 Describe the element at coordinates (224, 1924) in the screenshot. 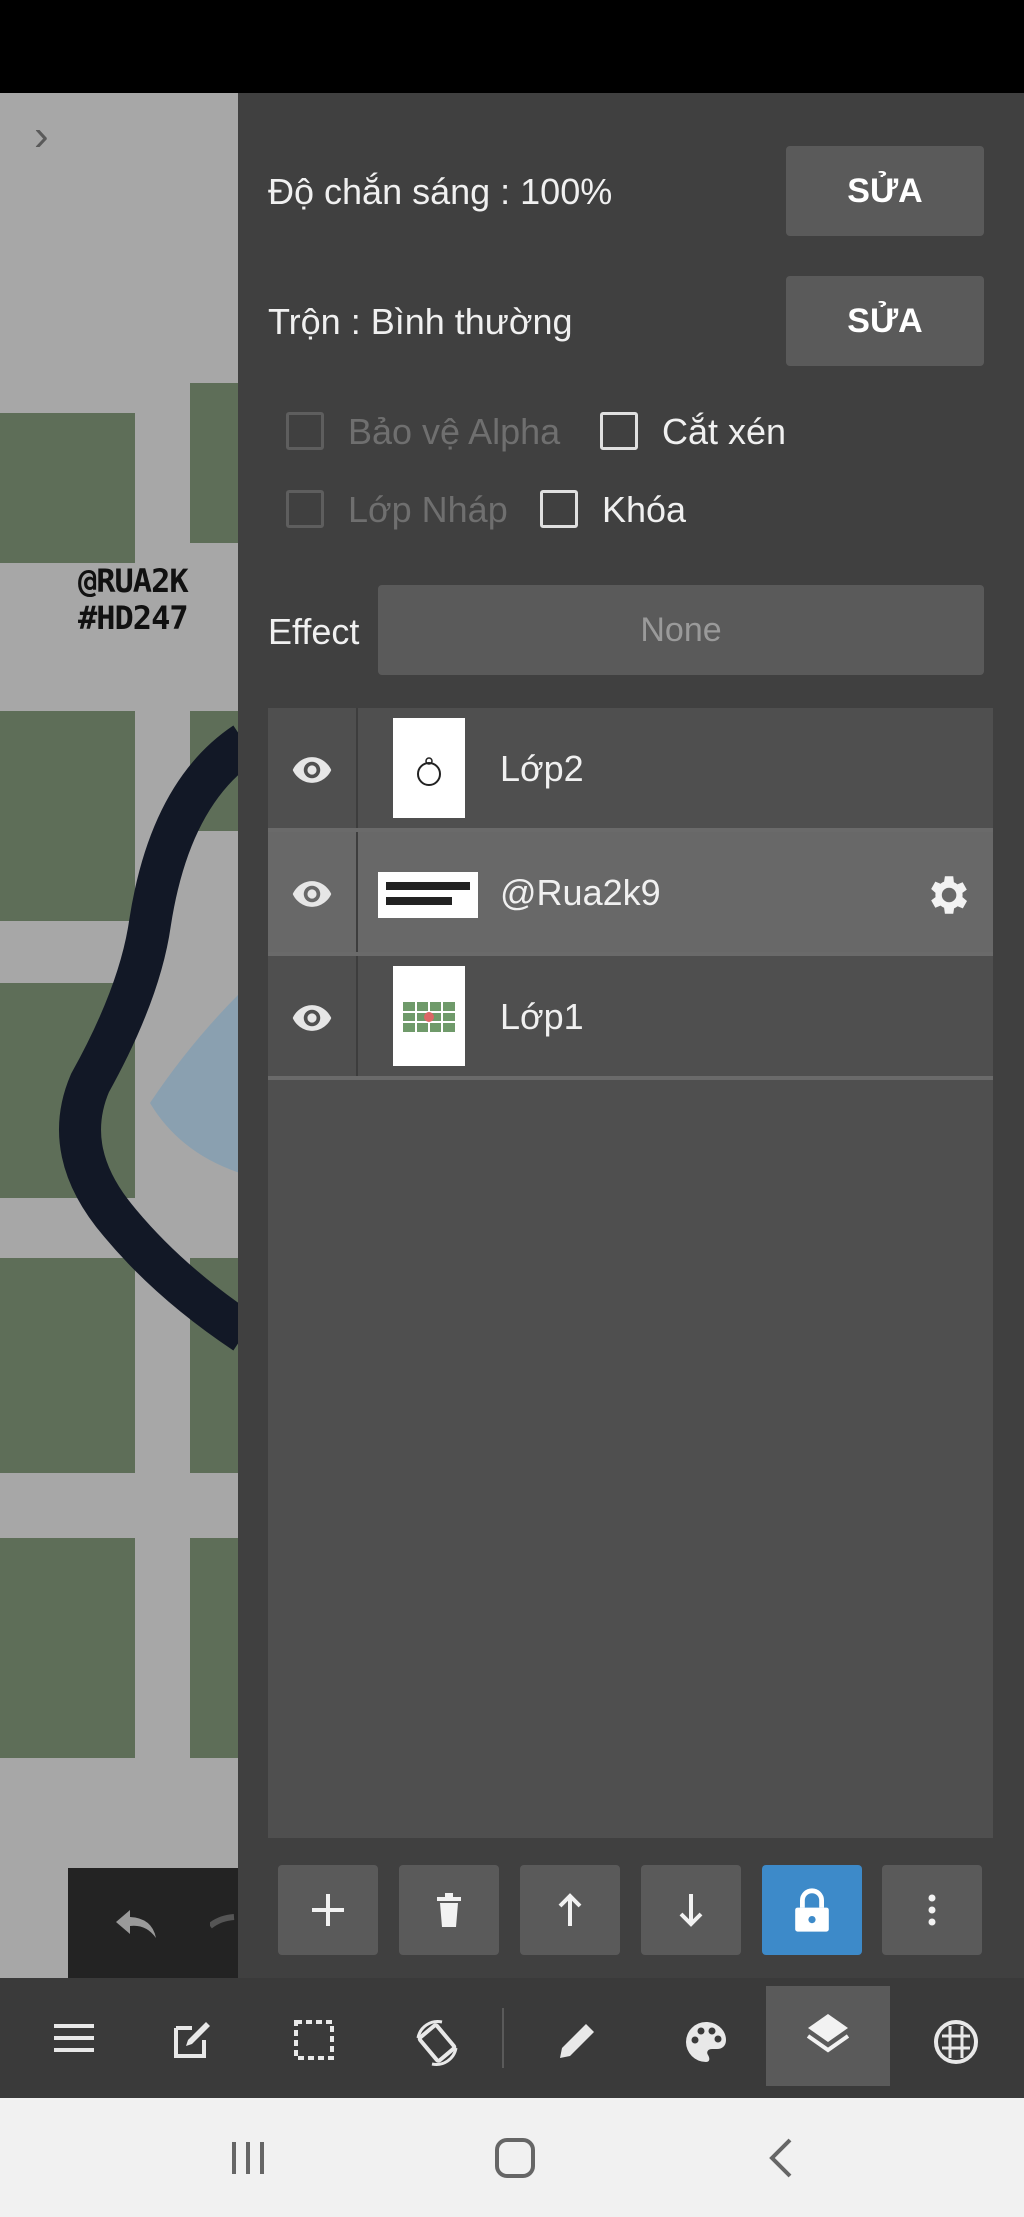

I see `redo-icon` at that location.